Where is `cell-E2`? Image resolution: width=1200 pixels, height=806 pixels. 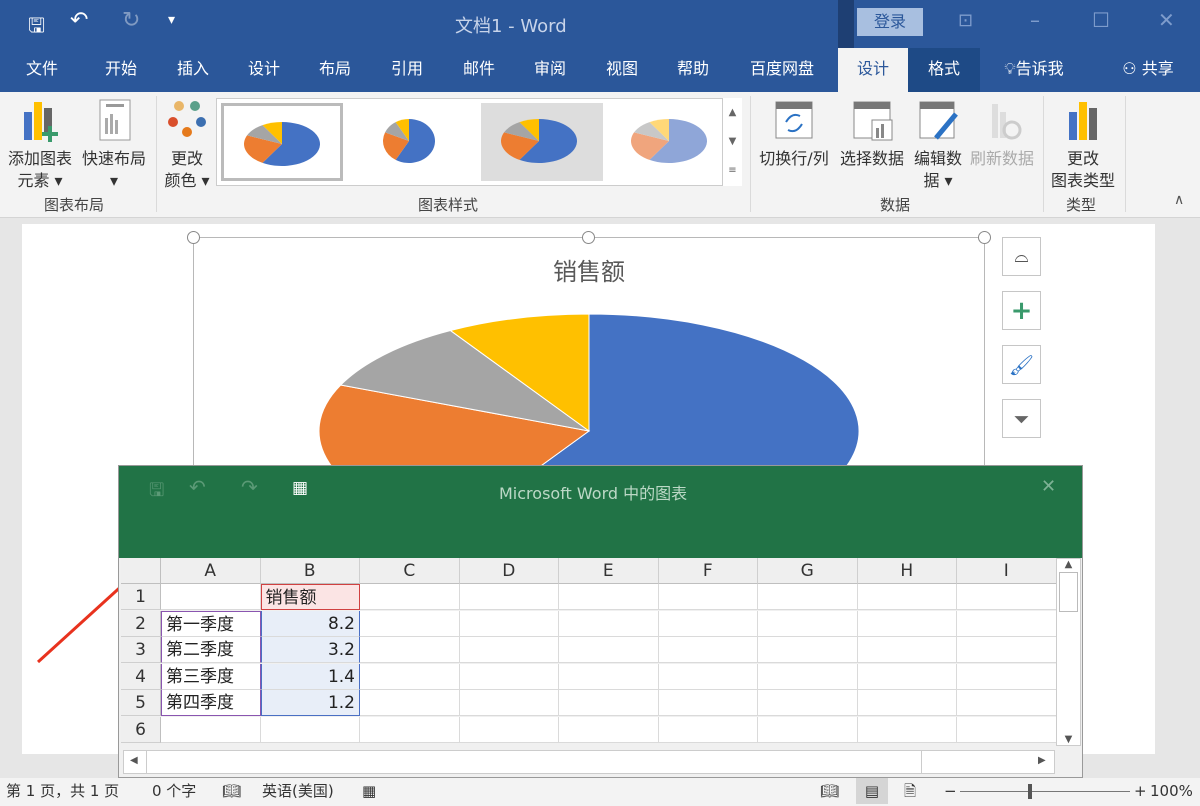 cell-E2 is located at coordinates (609, 623).